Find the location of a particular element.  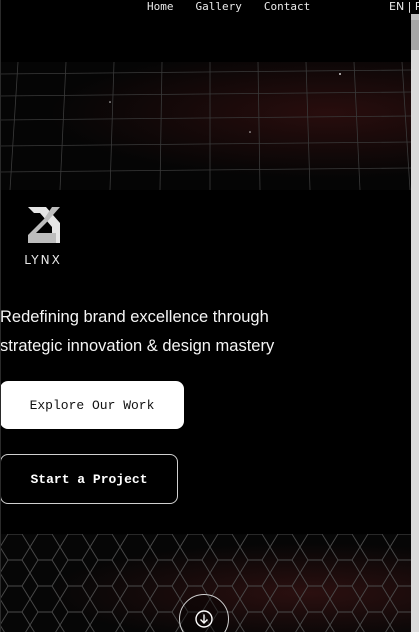

nav-item-contact: Contact is located at coordinates (287, 7).